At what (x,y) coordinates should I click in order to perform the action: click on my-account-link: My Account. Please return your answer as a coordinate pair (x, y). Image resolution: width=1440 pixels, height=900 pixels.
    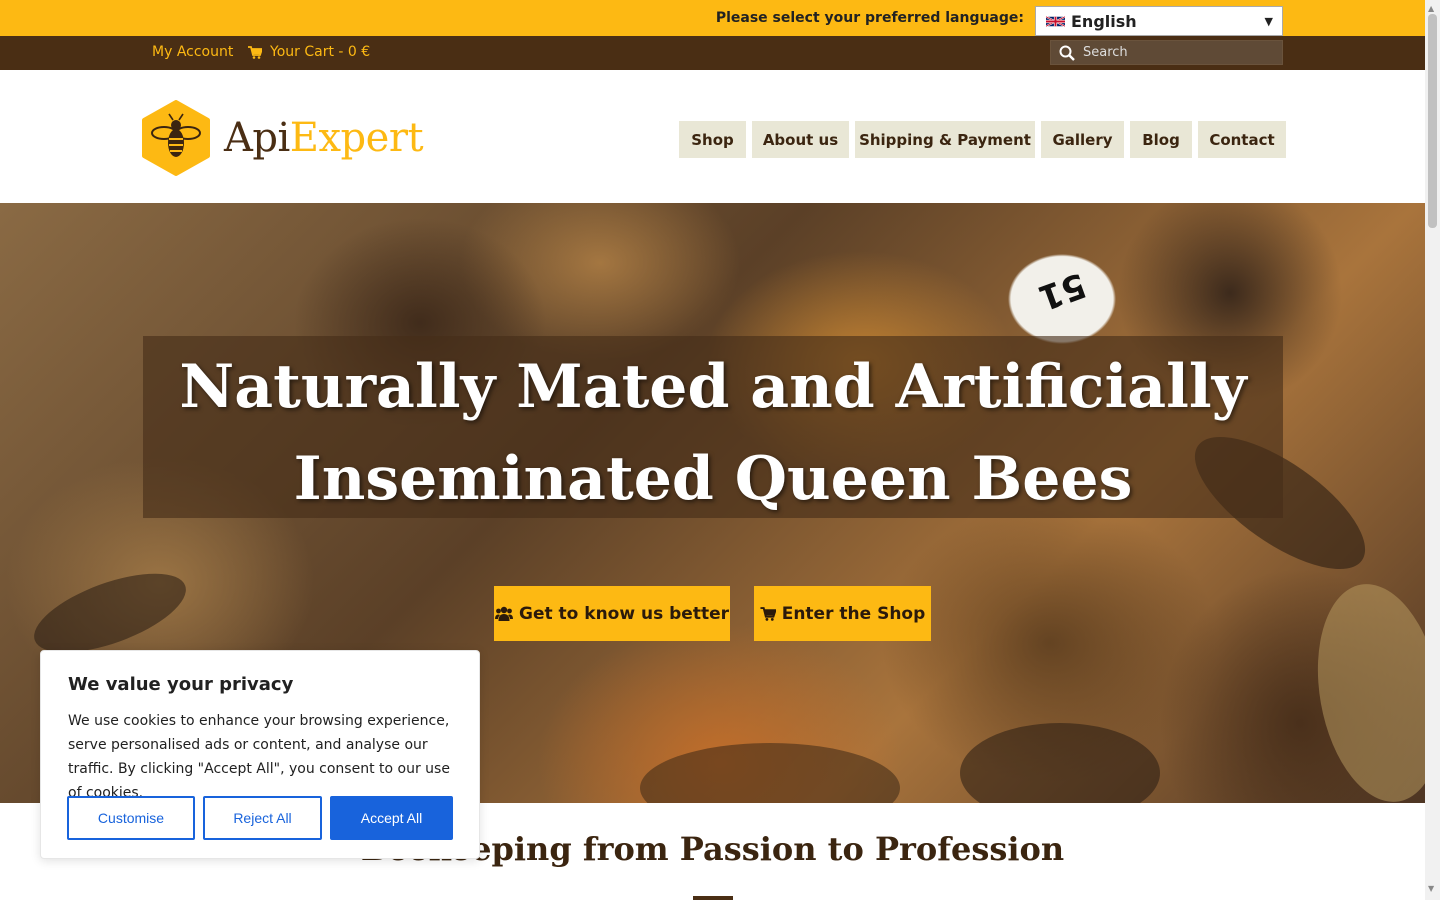
    Looking at the image, I should click on (192, 52).